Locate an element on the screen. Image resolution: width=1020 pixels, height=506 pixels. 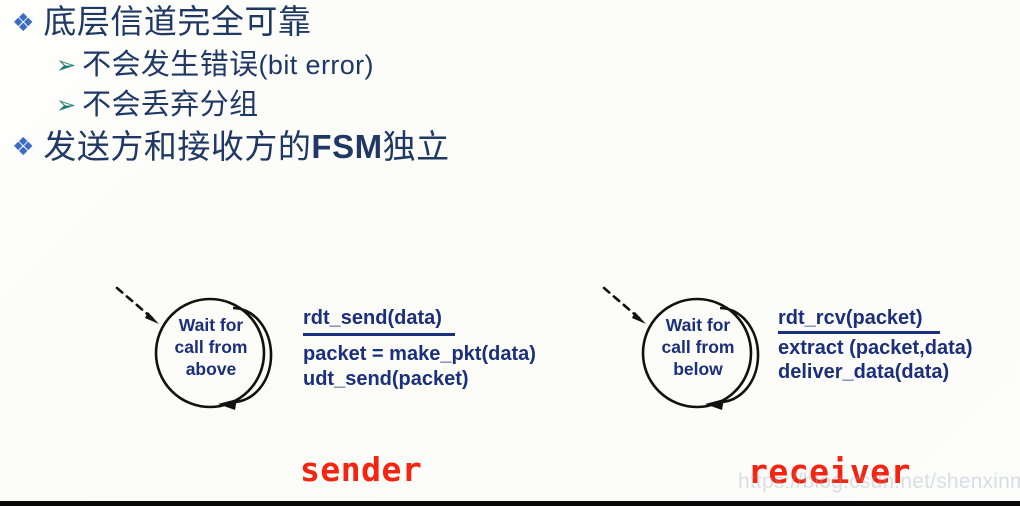
bullet-item-2-label: 不会发生错误(bit error) is located at coordinates (228, 65).